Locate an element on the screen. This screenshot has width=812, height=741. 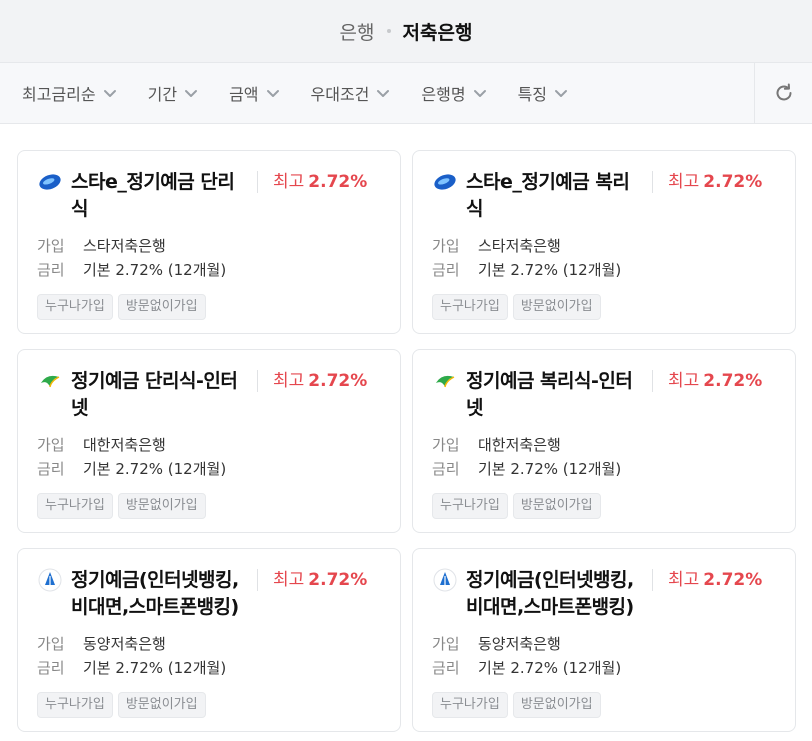
product-title-line: 넷 is located at coordinates (79, 408).